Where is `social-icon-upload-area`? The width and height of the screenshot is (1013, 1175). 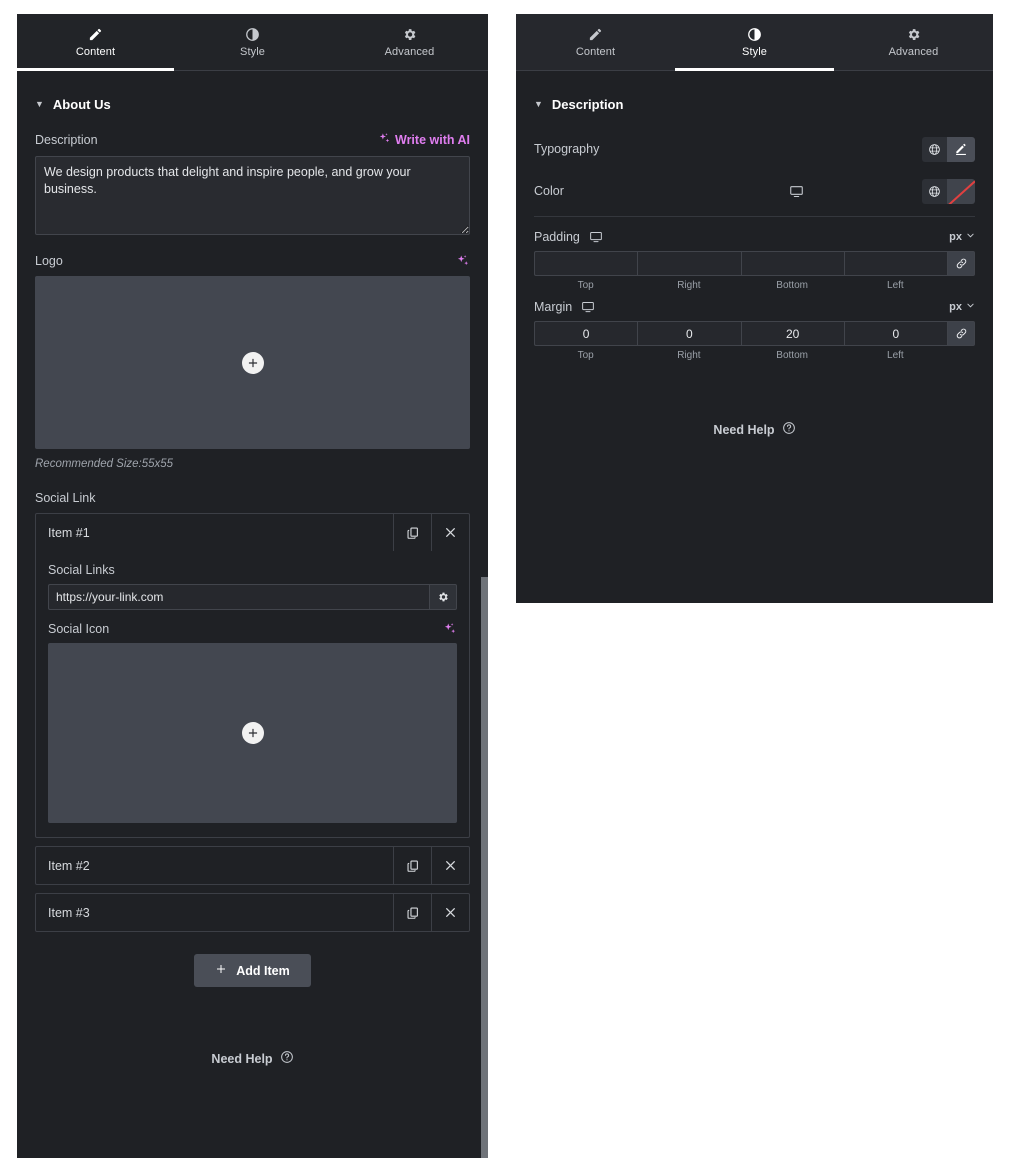 social-icon-upload-area is located at coordinates (252, 733).